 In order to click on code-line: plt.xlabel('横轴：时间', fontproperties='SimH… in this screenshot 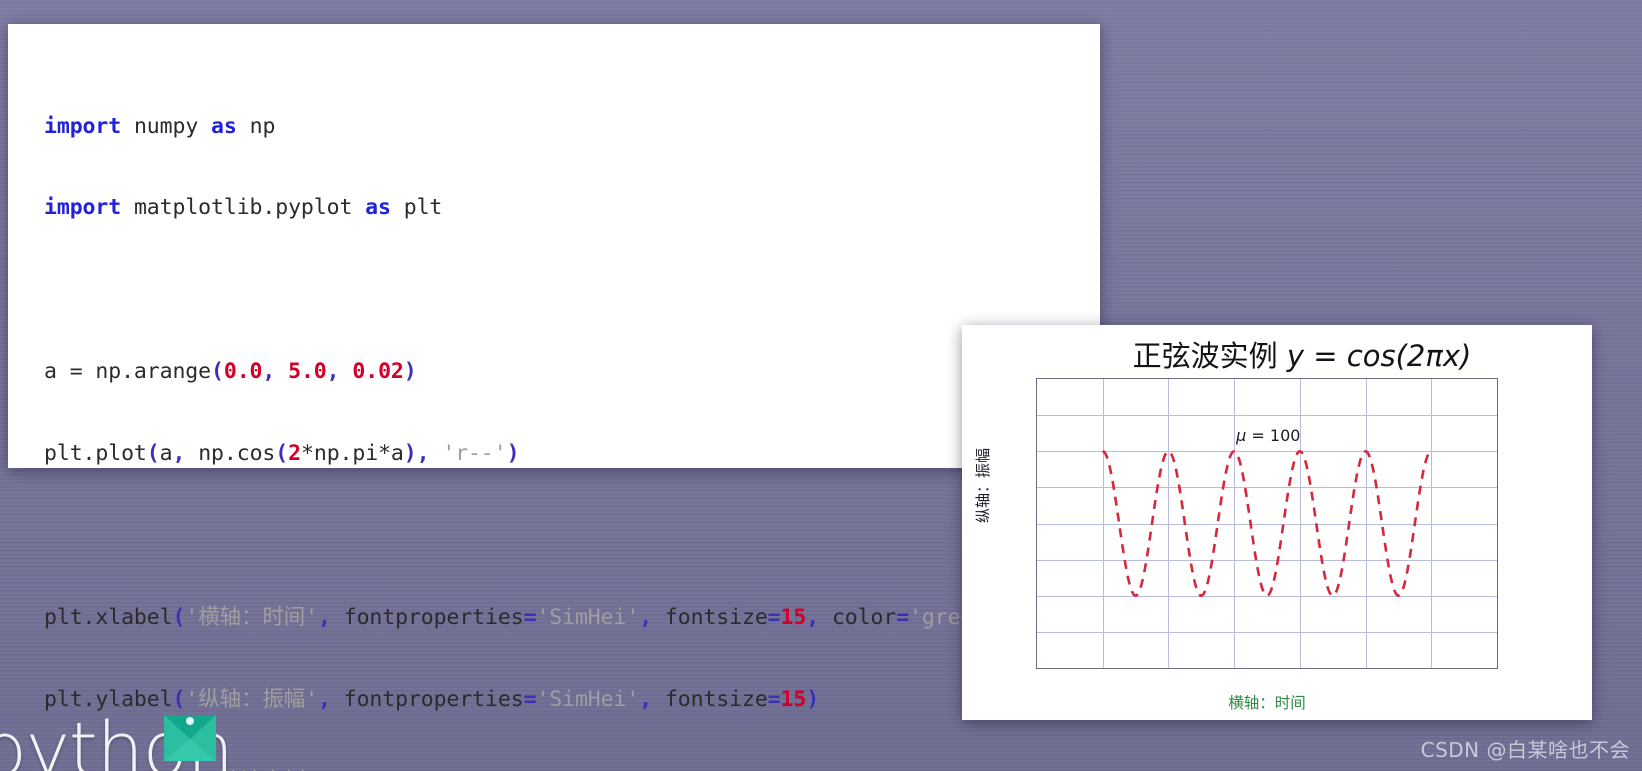, I will do `click(528, 617)`.